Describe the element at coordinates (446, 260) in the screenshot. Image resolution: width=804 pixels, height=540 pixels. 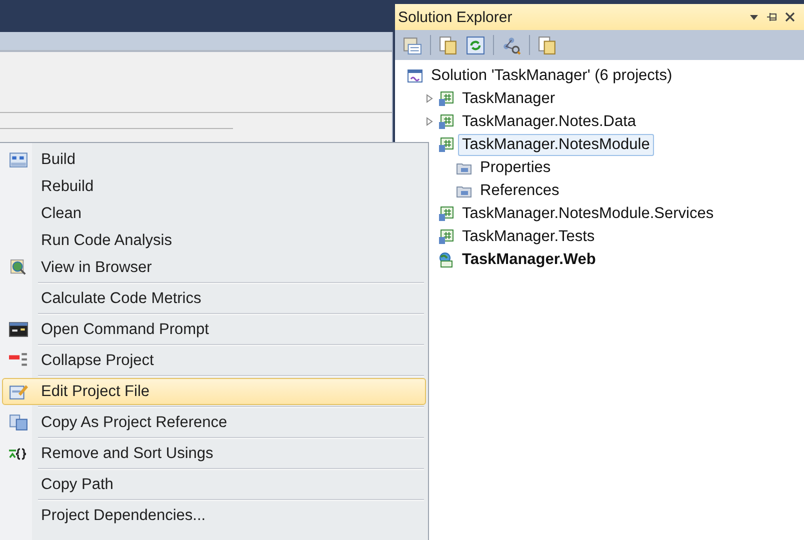
I see `web-project-icon` at that location.